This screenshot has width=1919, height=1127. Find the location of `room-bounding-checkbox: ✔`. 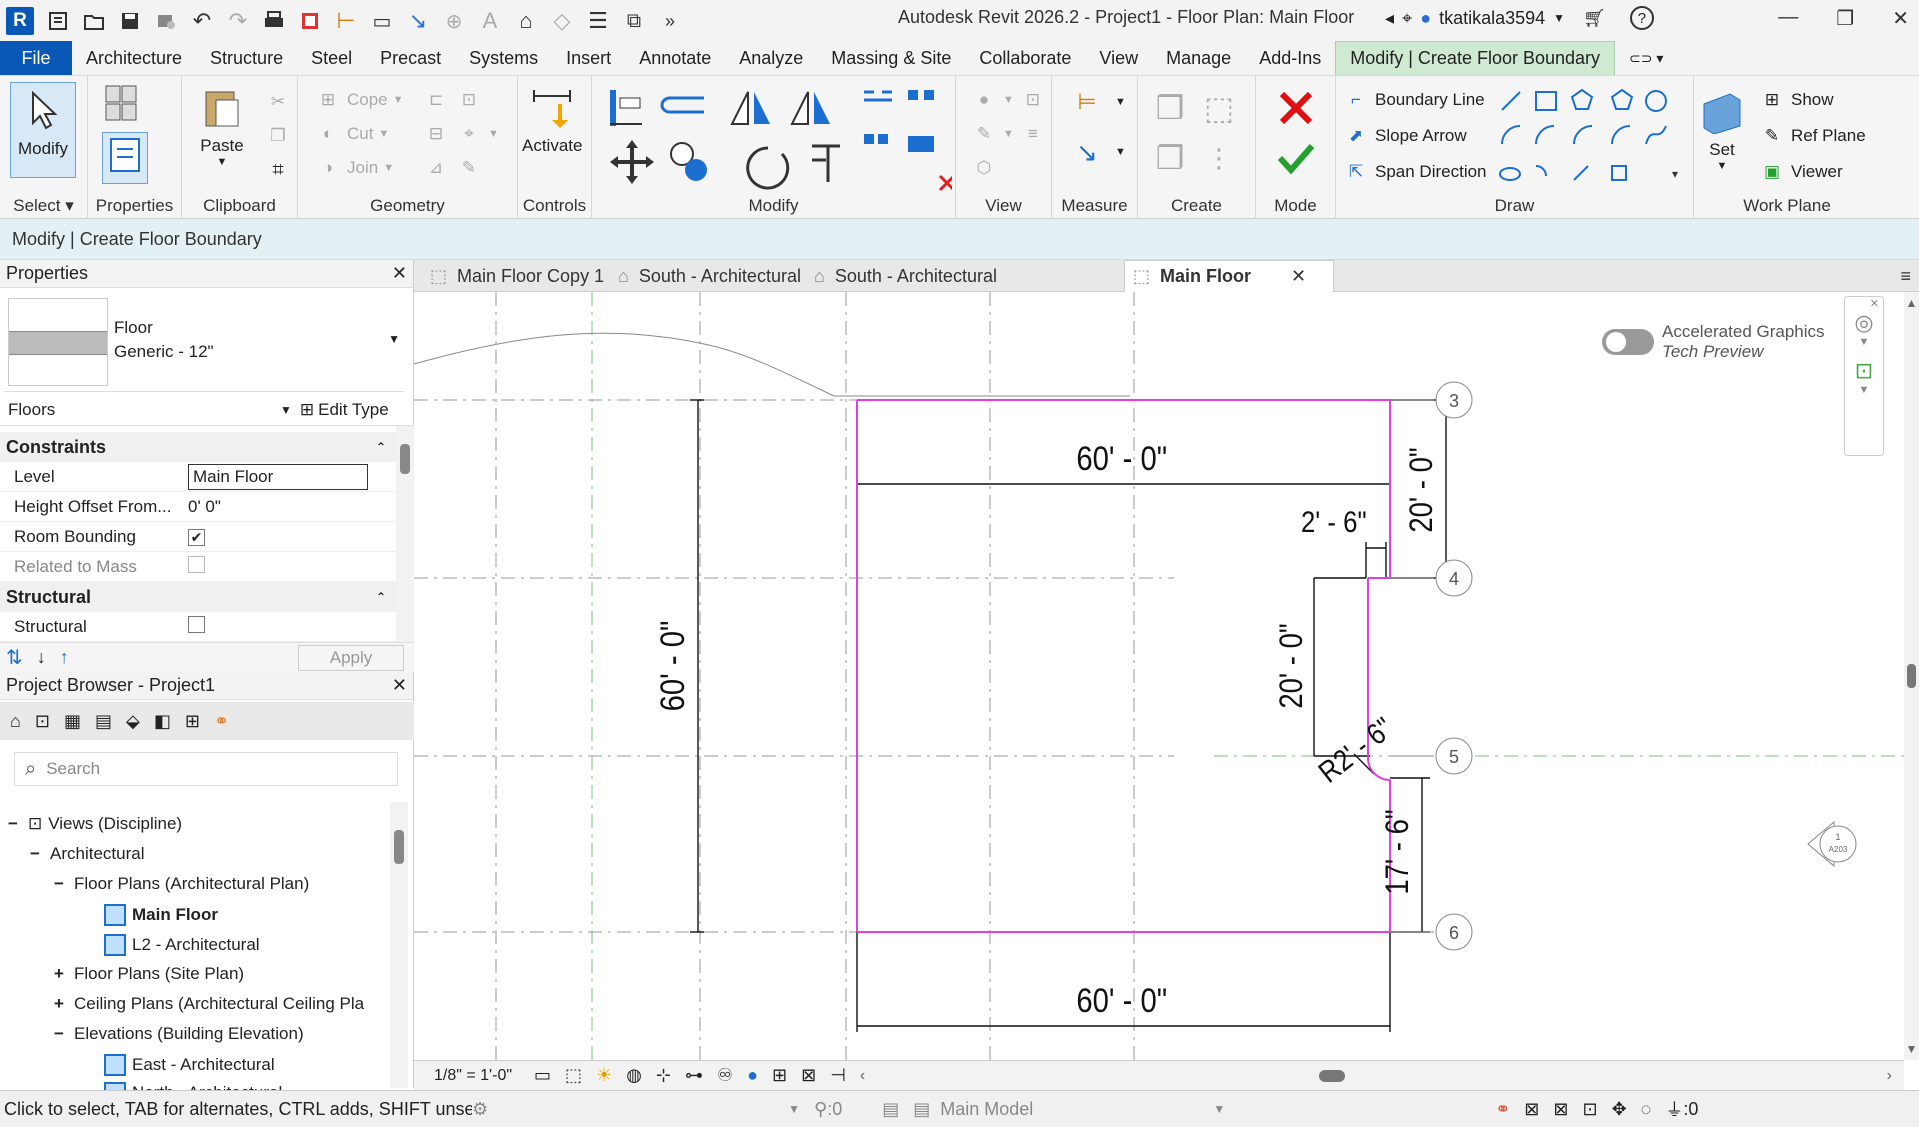

room-bounding-checkbox: ✔ is located at coordinates (196, 537).